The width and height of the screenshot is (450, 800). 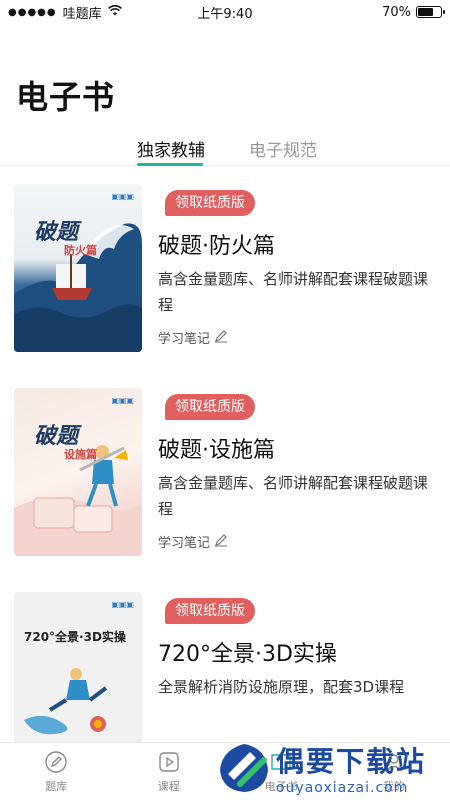 I want to click on watermark-text-cn: 偶要下载站, so click(x=351, y=761).